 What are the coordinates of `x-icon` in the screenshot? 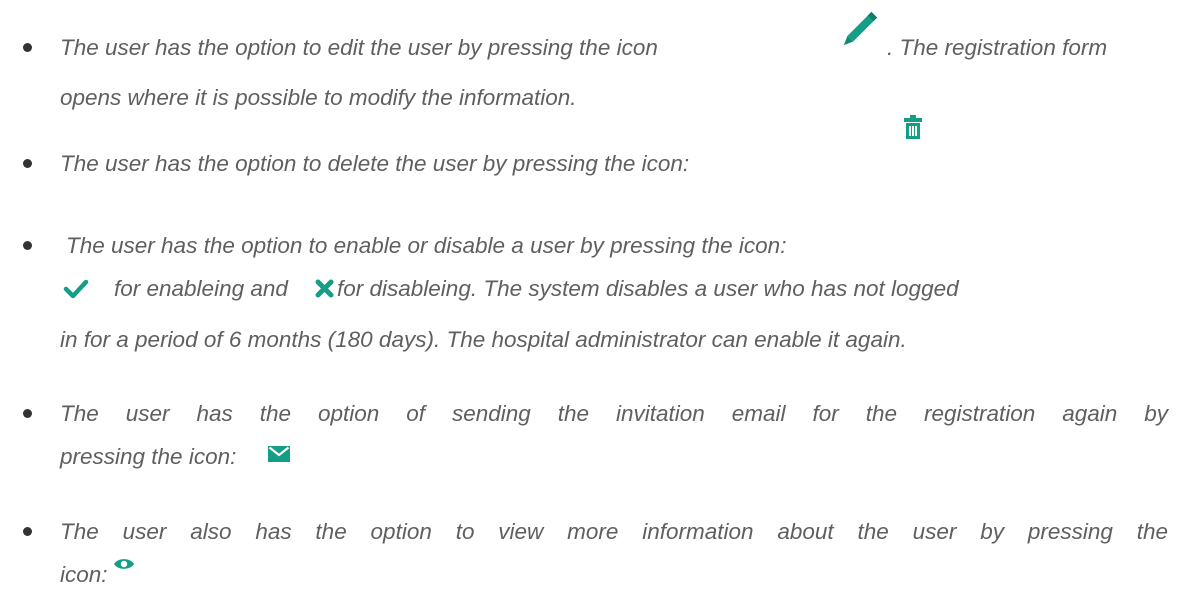 It's located at (324, 288).